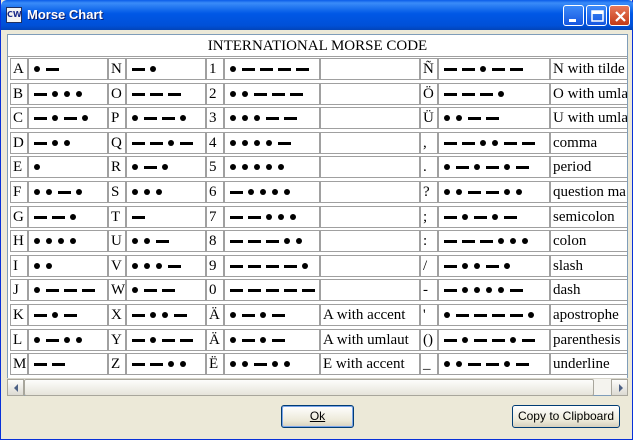  Describe the element at coordinates (429, 69) in the screenshot. I see `character-cell: Ñ` at that location.